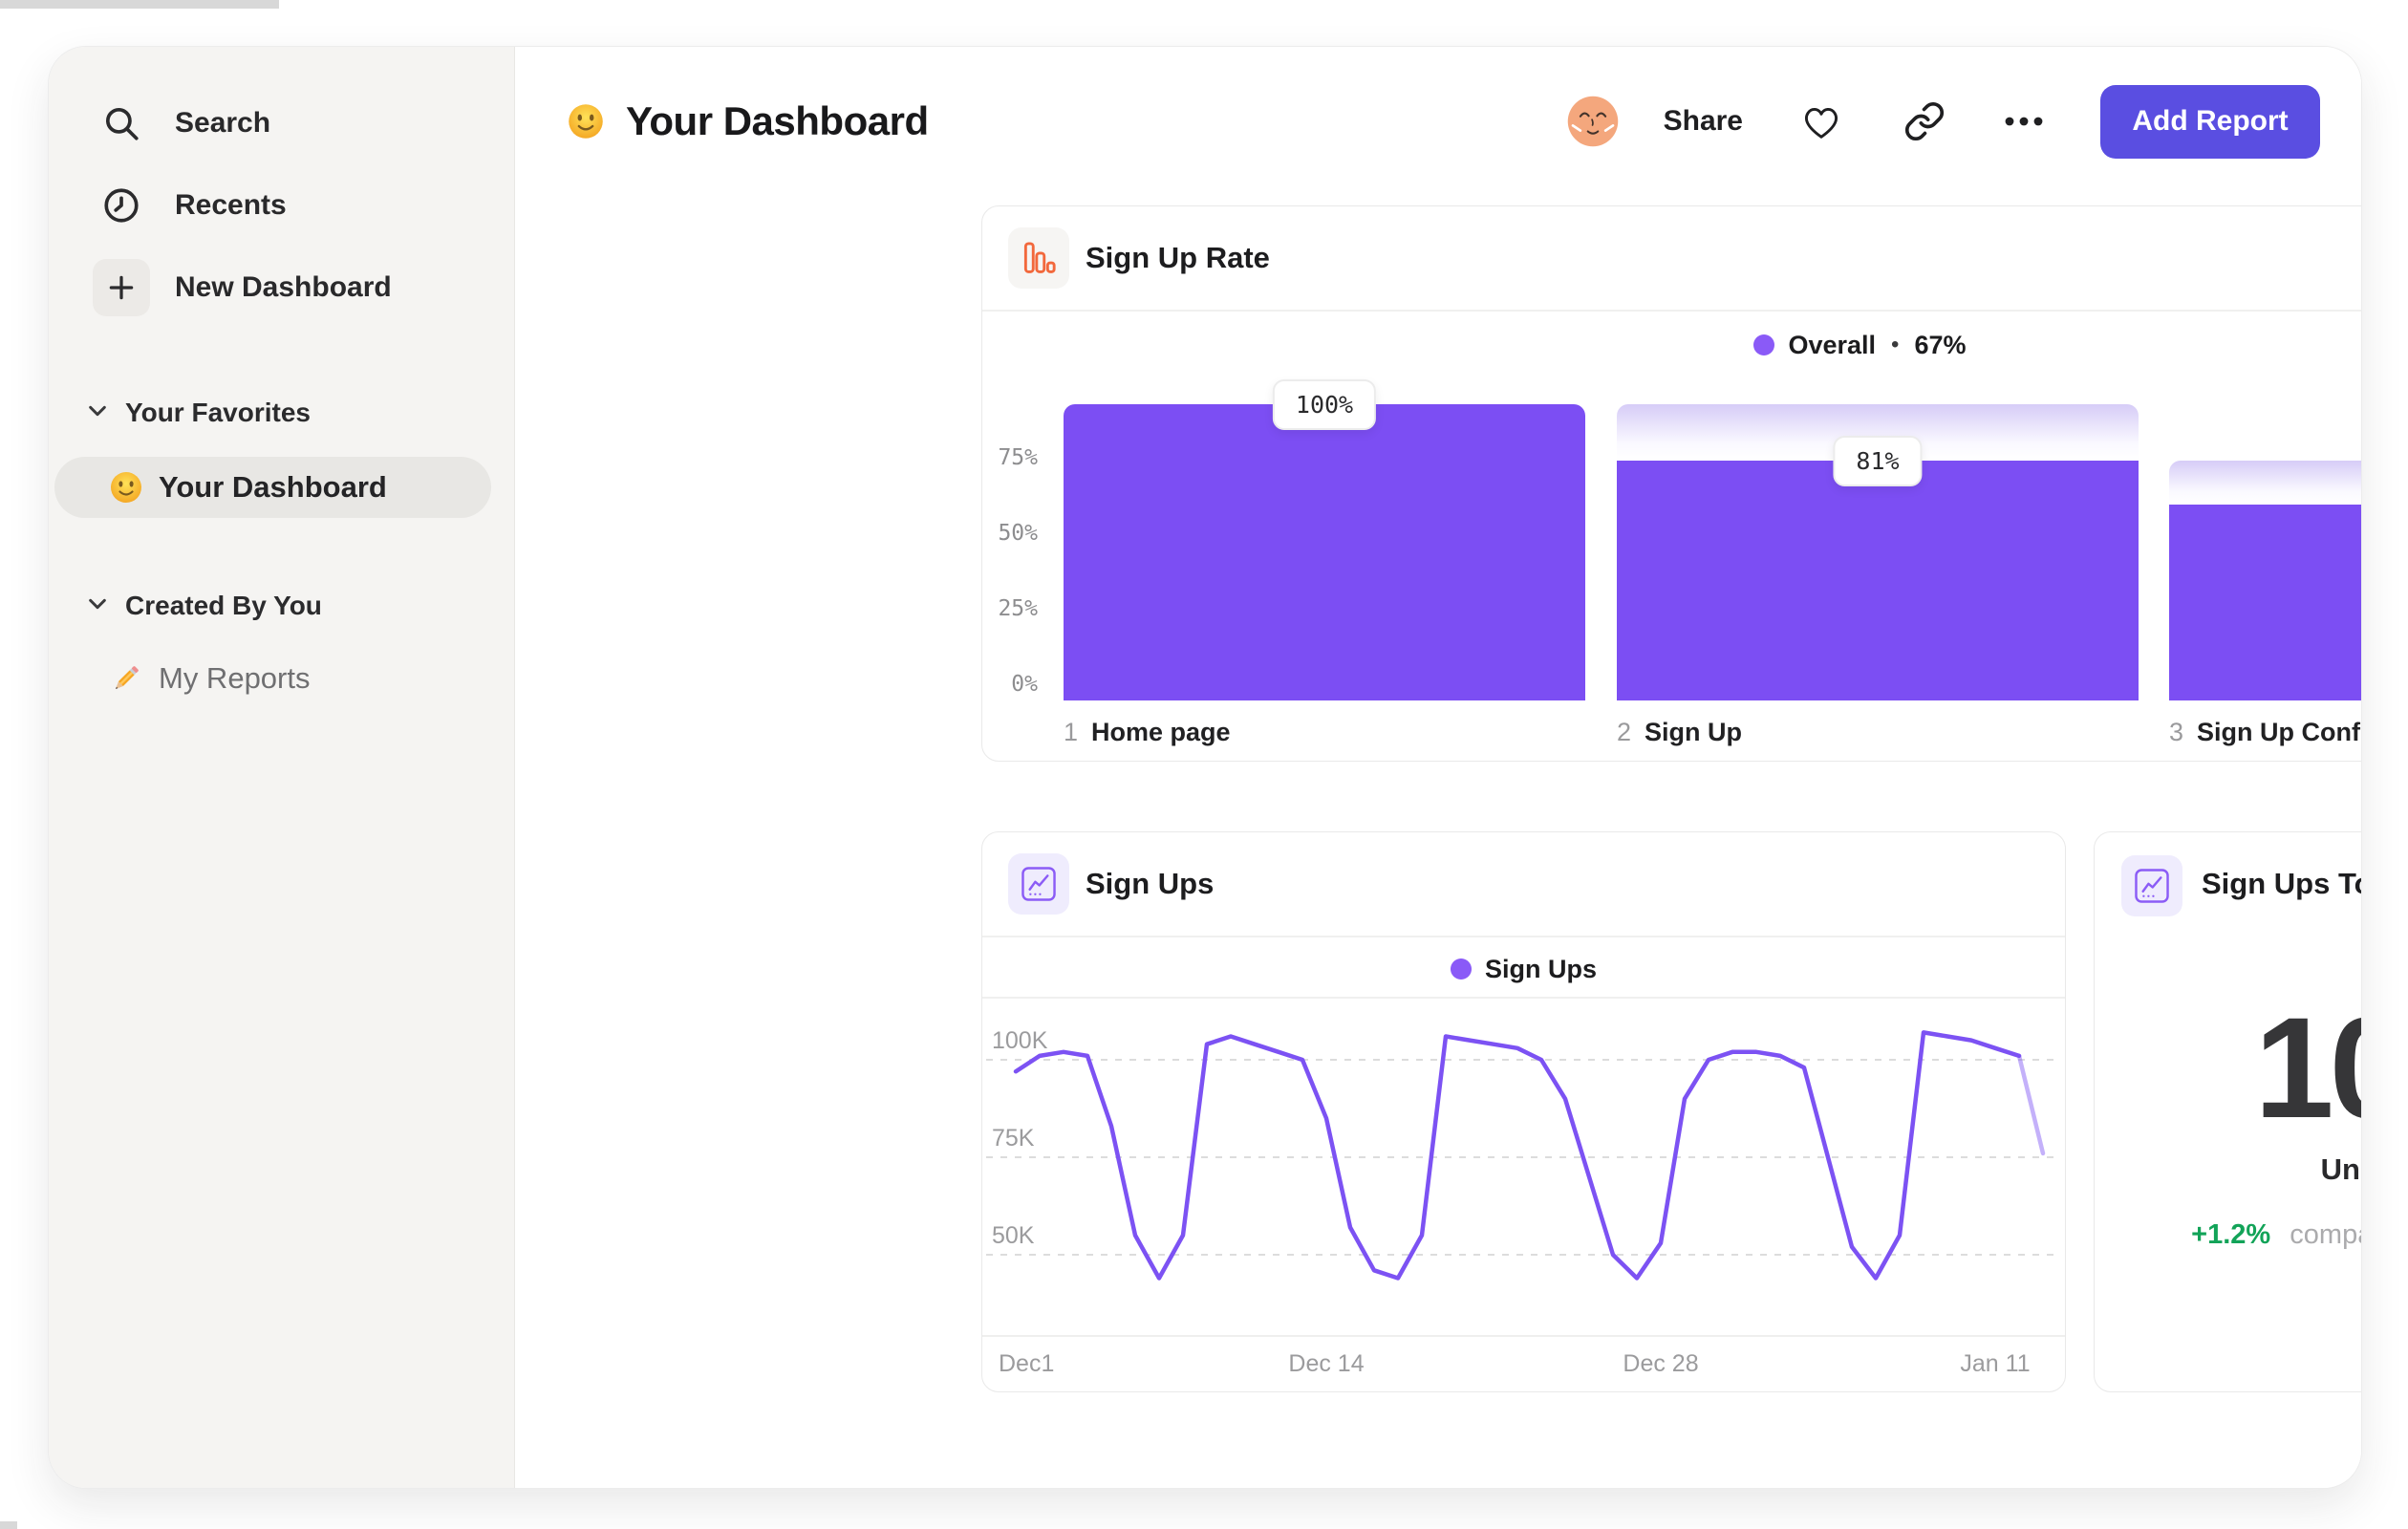 The width and height of the screenshot is (2408, 1529). What do you see at coordinates (1593, 121) in the screenshot?
I see `avatar` at bounding box center [1593, 121].